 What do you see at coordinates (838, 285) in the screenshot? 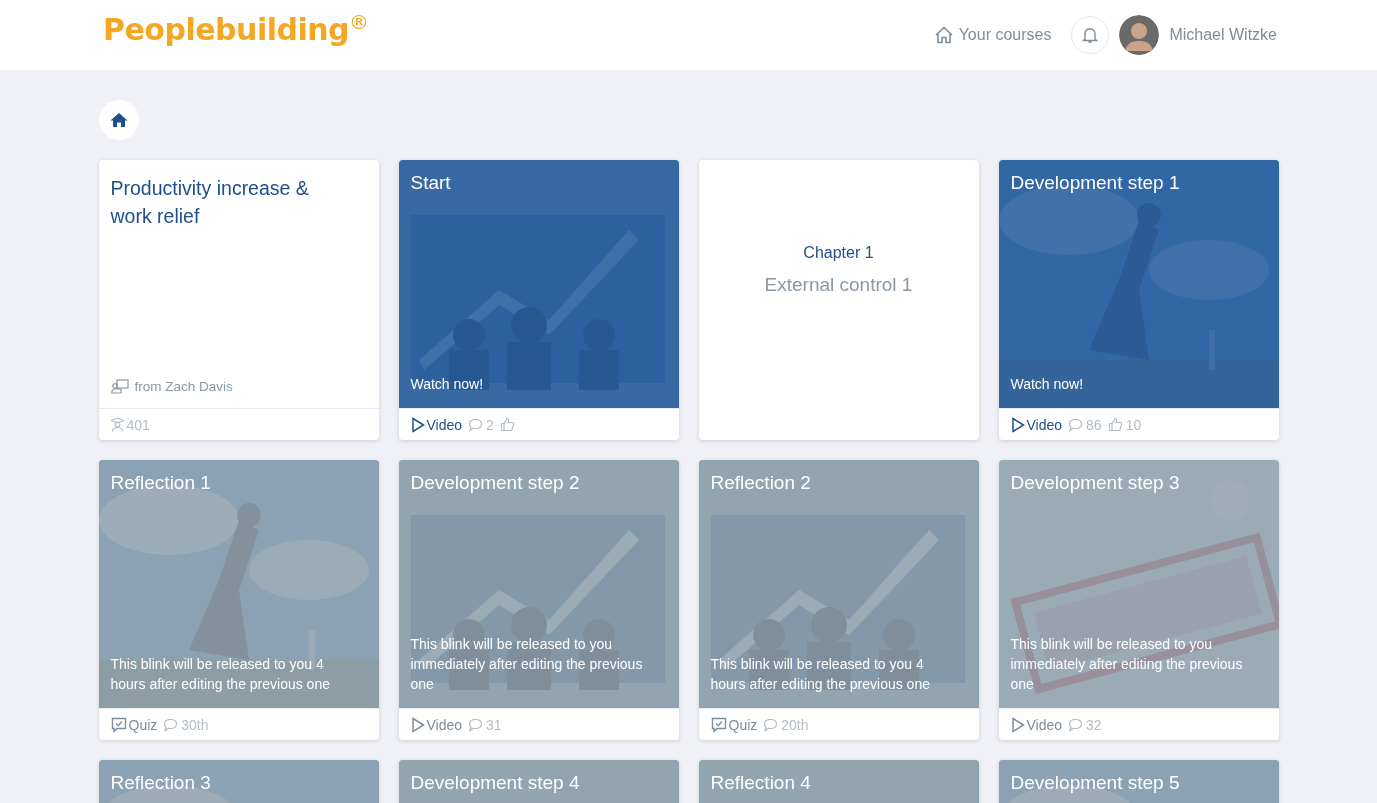
I see `chapter-title: External control 1` at bounding box center [838, 285].